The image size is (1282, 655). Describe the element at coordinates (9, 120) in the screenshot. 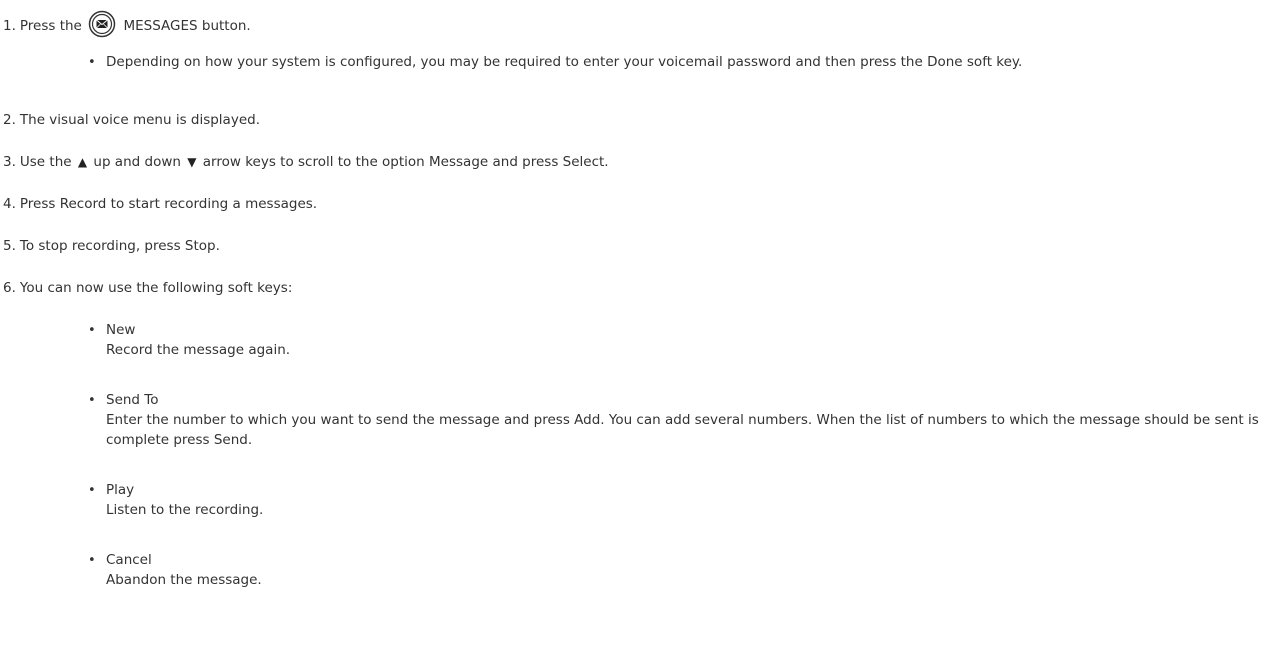

I see `step-number: 2.` at that location.